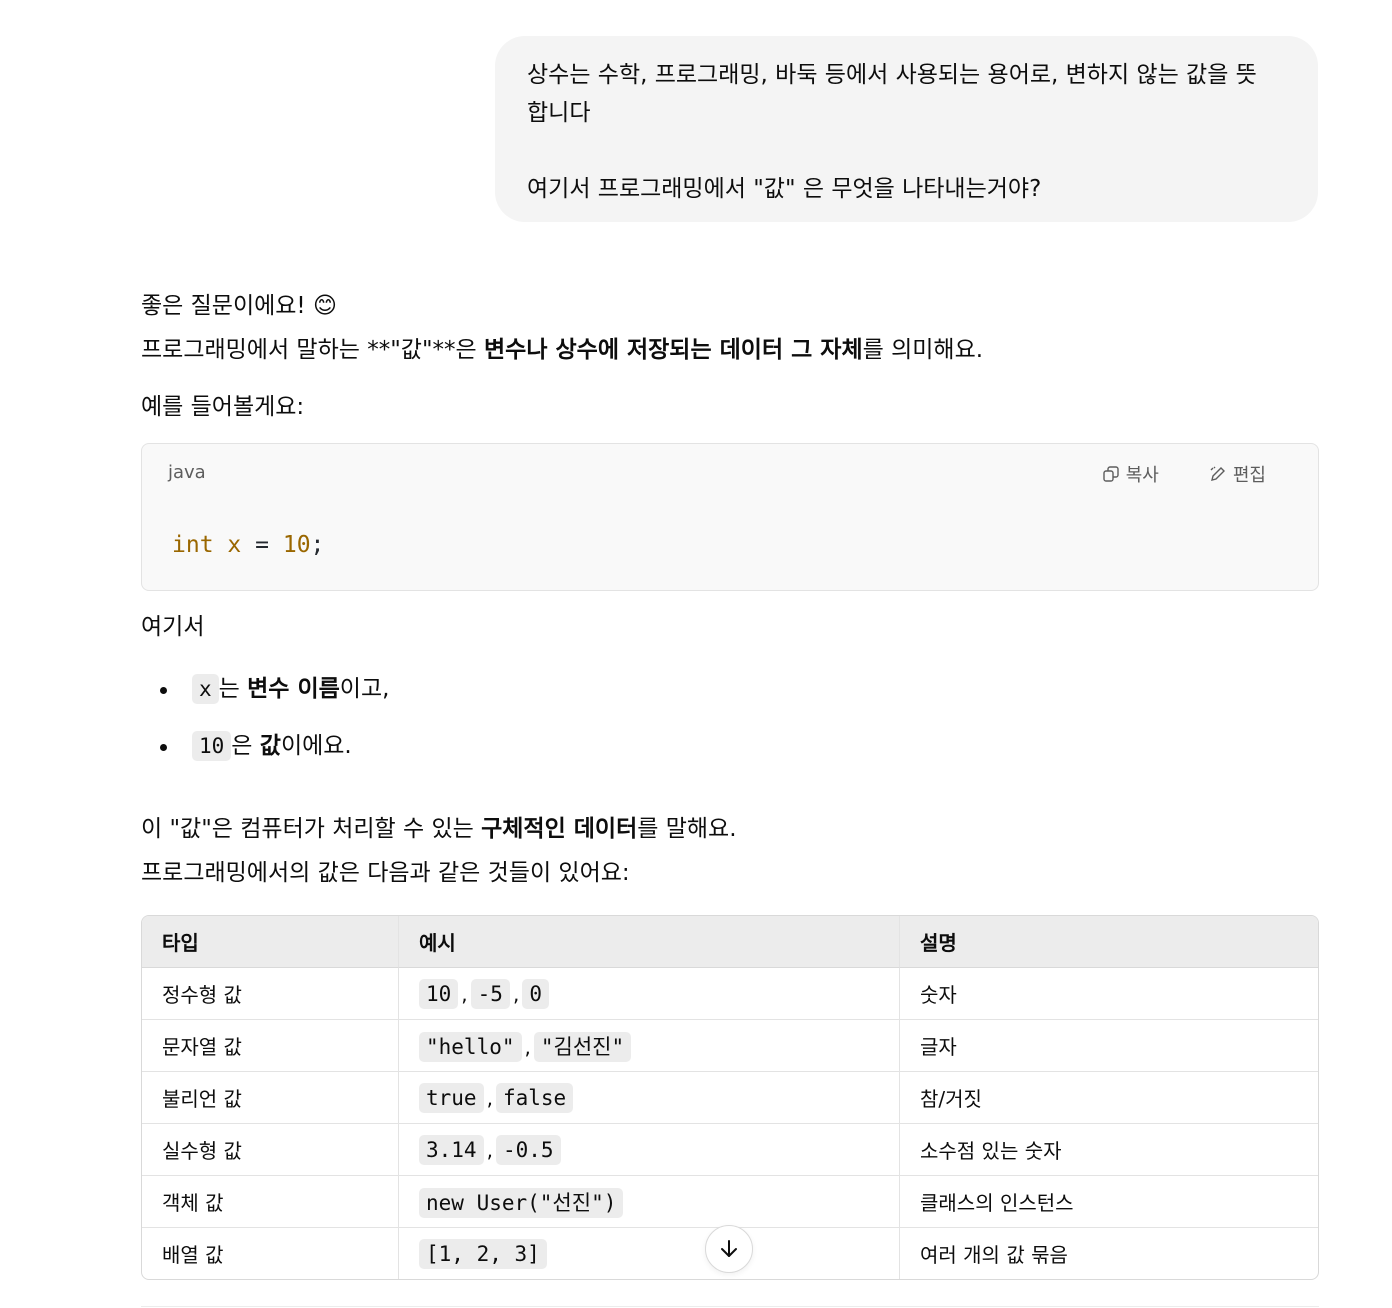 This screenshot has height=1308, width=1392. I want to click on divider, so click(730, 1306).